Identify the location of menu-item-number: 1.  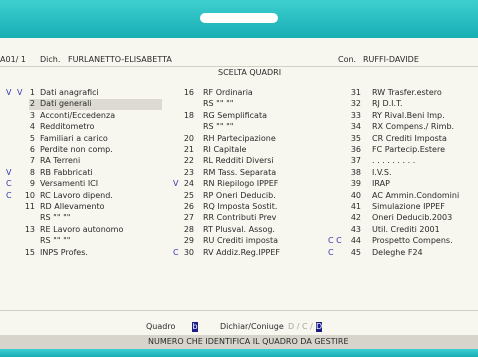
(32, 92).